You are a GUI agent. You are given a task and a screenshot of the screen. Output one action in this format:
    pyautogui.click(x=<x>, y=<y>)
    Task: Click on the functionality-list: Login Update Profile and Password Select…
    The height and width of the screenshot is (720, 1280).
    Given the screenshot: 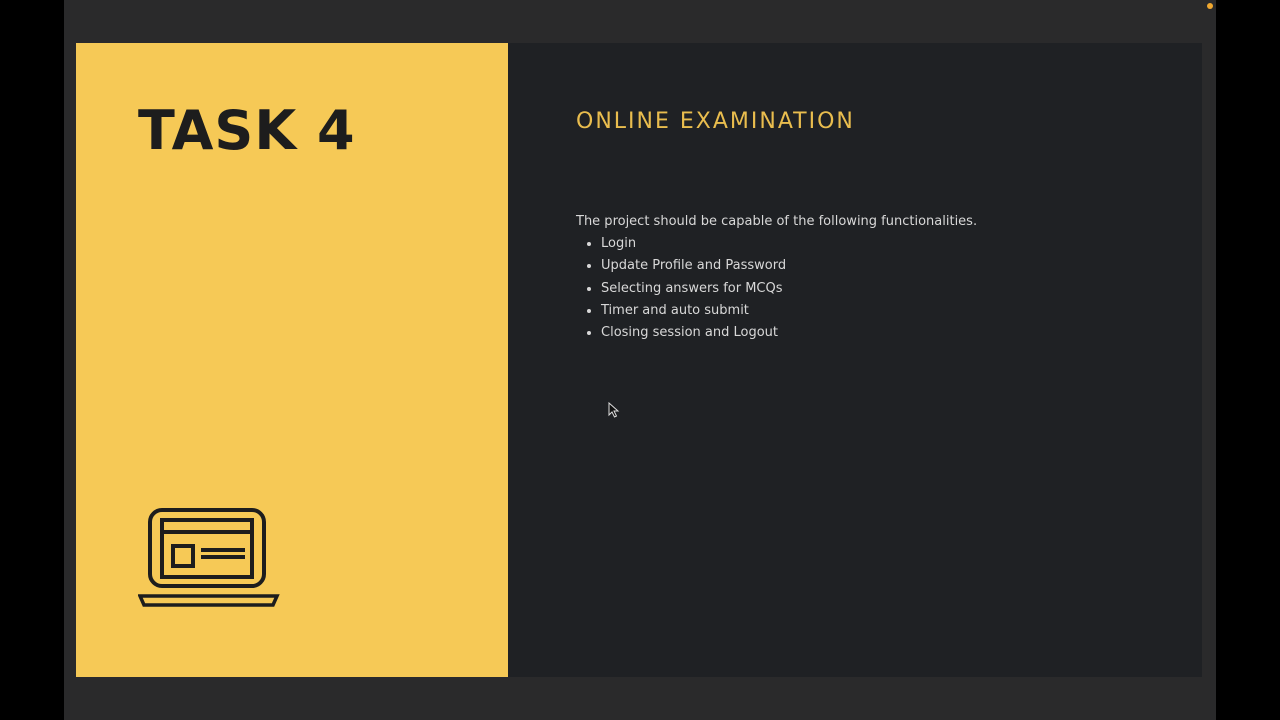 What is the action you would take?
    pyautogui.click(x=681, y=288)
    